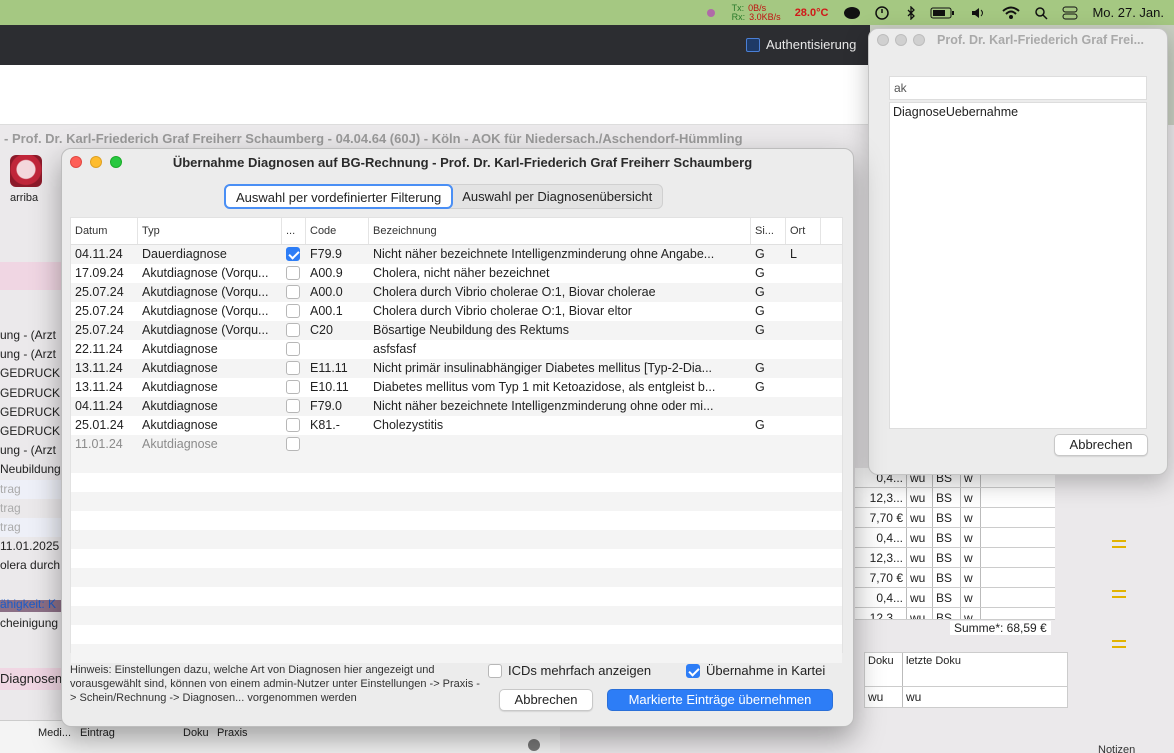 Image resolution: width=1174 pixels, height=753 pixels. I want to click on bluetooth-icon, so click(911, 12).